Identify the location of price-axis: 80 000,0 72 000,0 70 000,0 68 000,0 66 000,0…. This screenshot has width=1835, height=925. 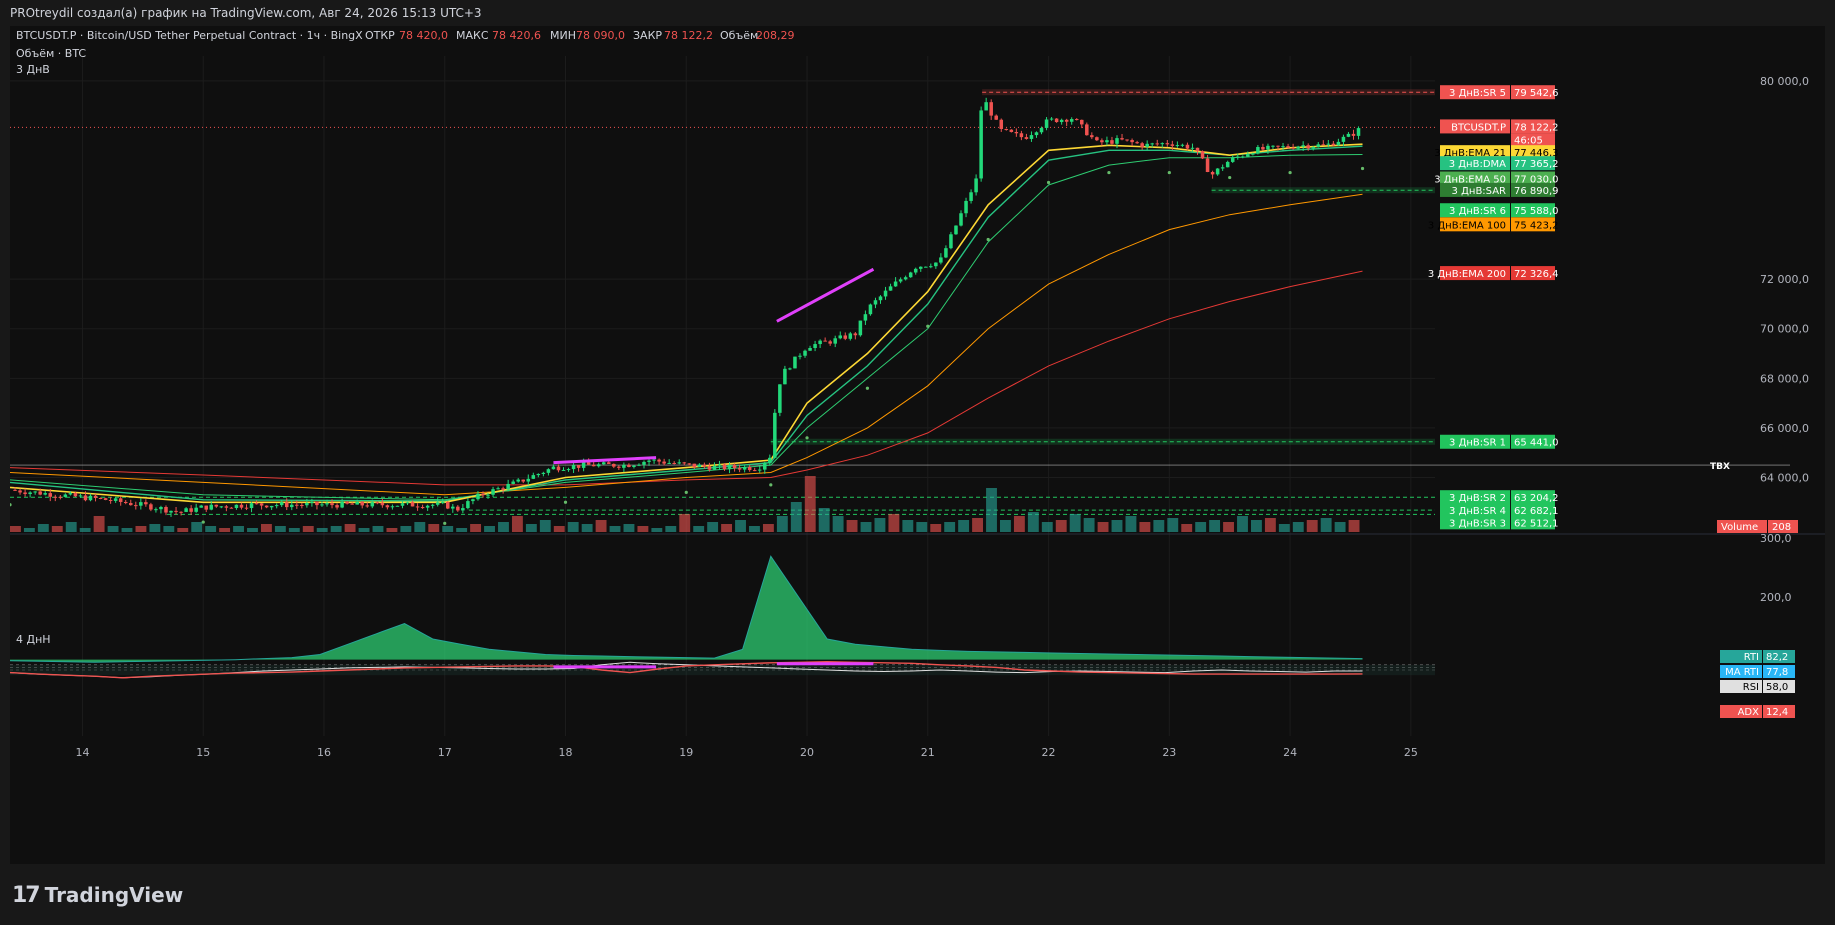
(1618, 396).